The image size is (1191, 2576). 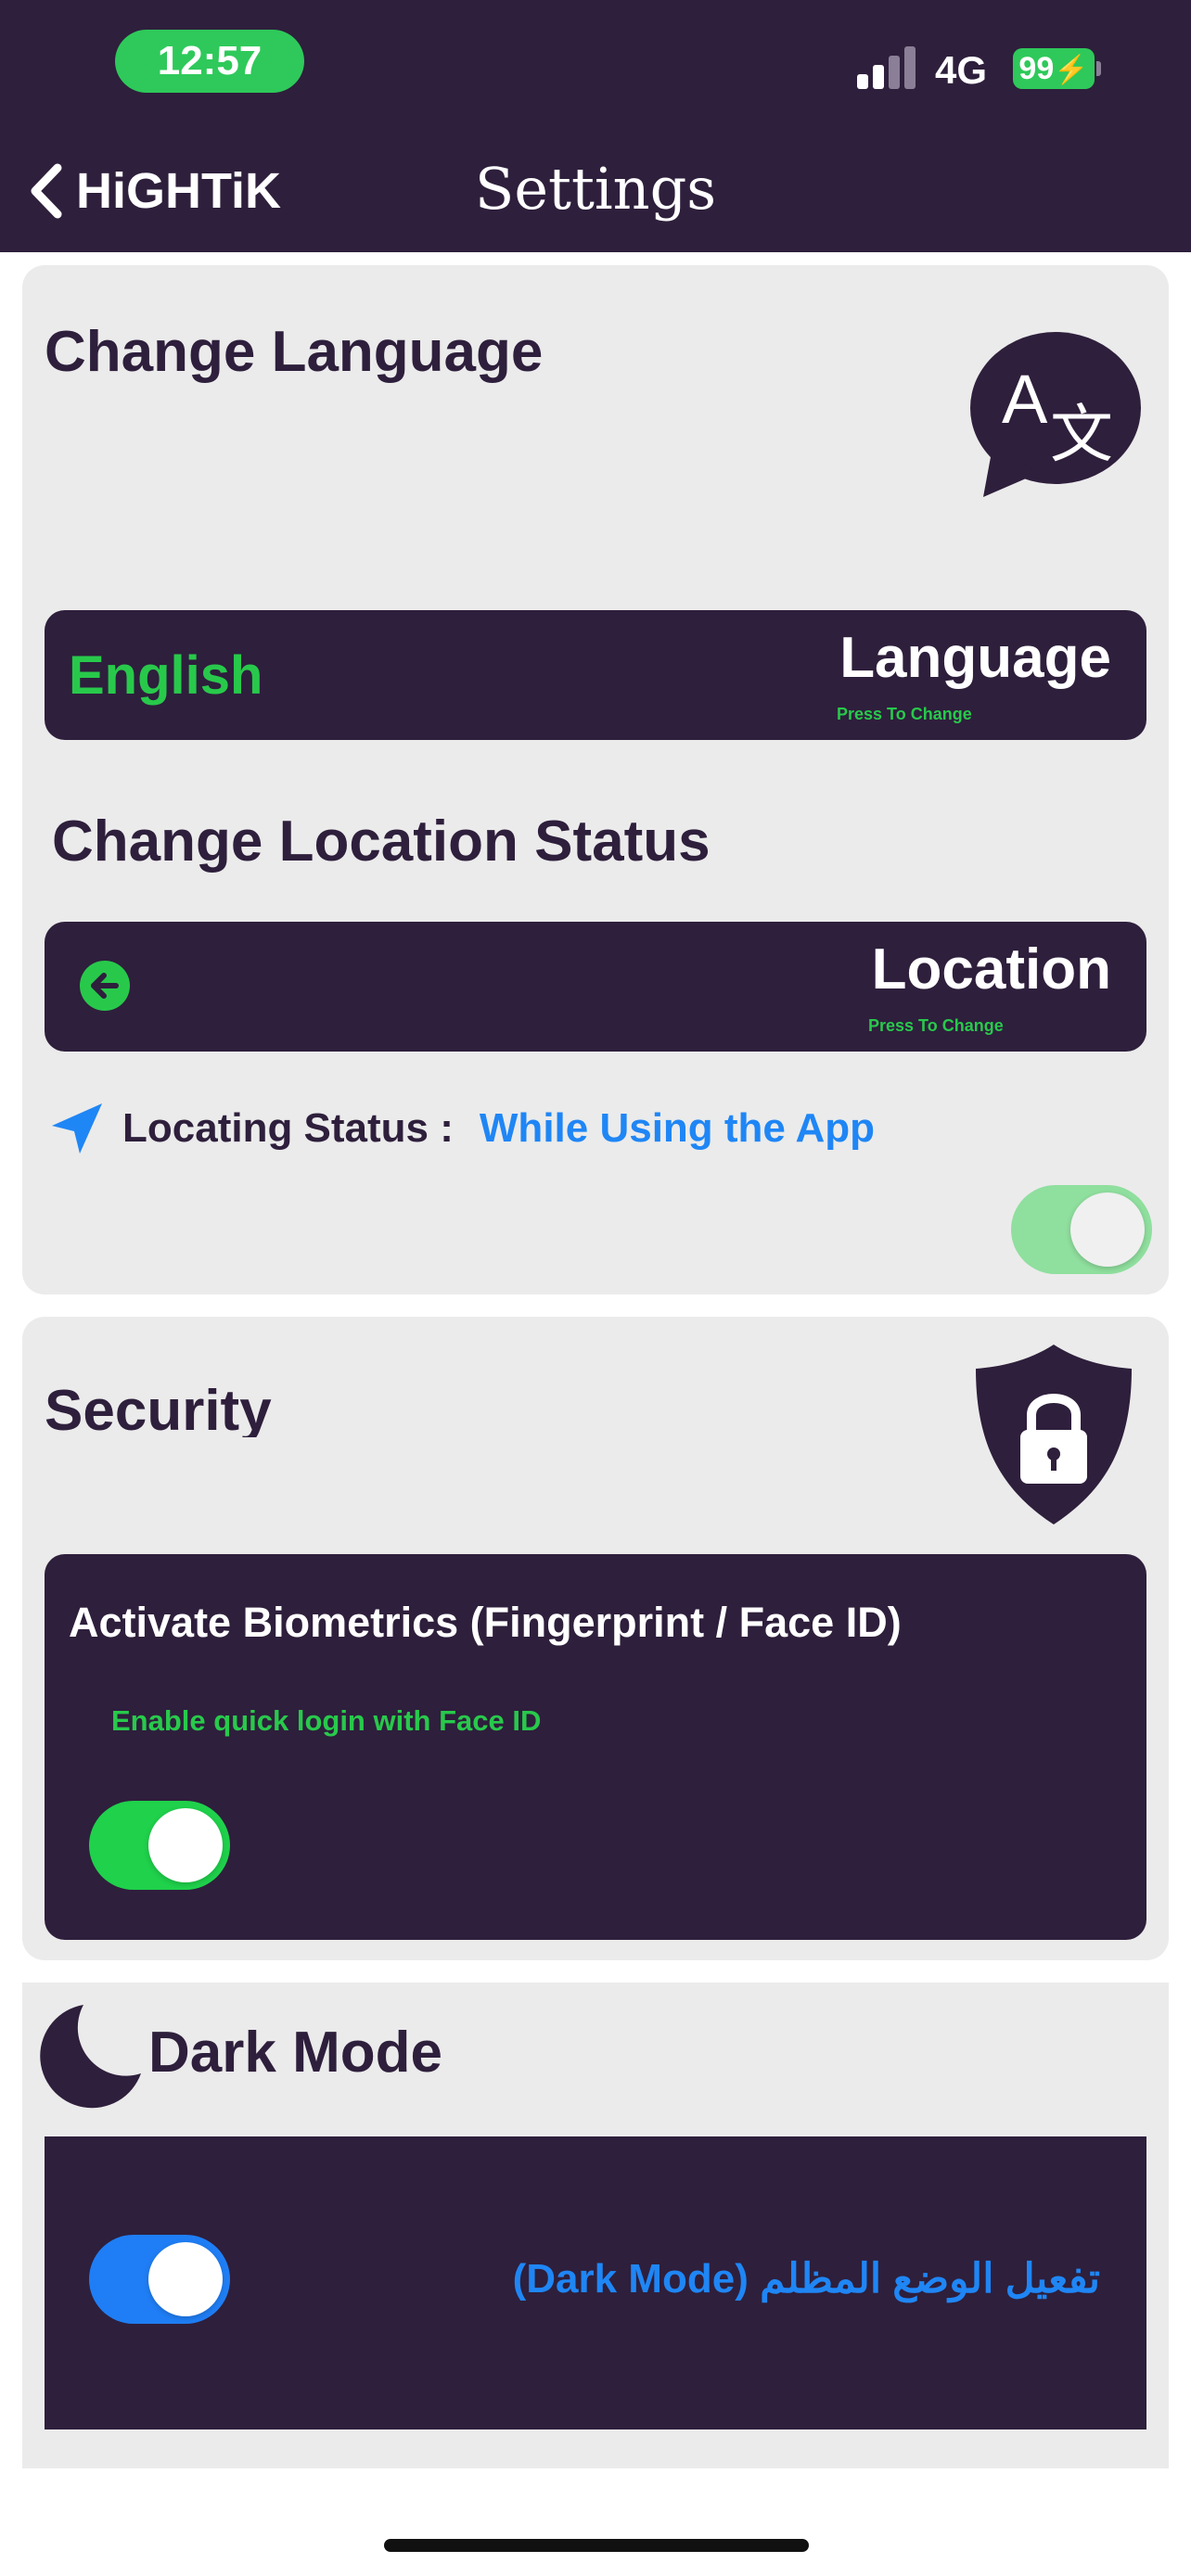 What do you see at coordinates (158, 1408) in the screenshot?
I see `security-heading: Security` at bounding box center [158, 1408].